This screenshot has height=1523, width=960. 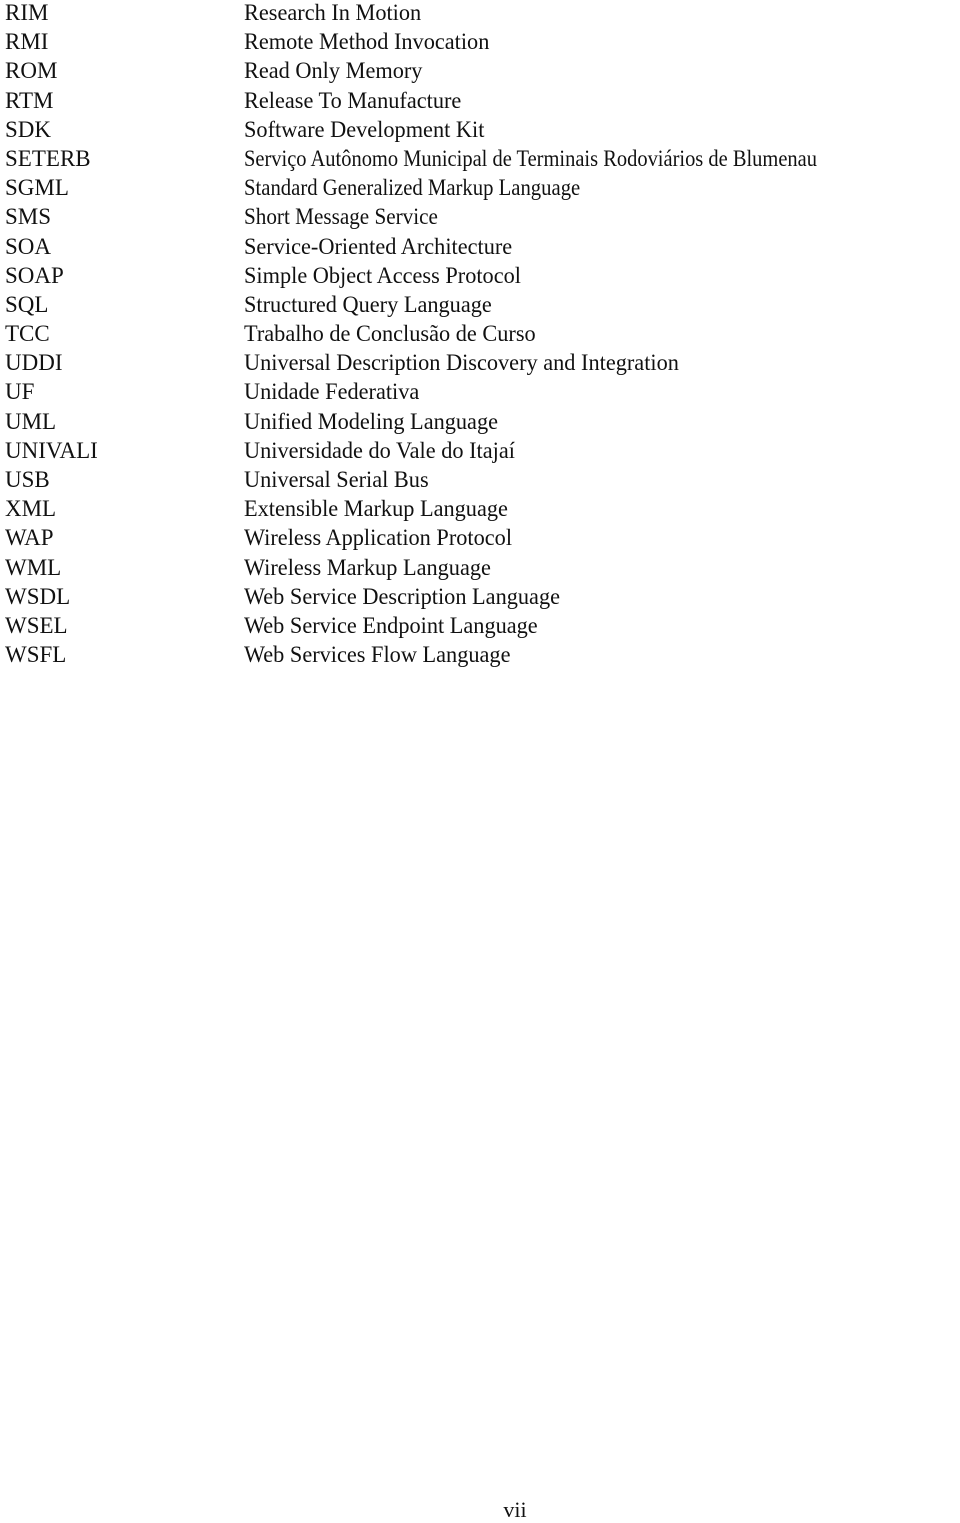 What do you see at coordinates (37, 188) in the screenshot?
I see `abbreviation-term: SGML` at bounding box center [37, 188].